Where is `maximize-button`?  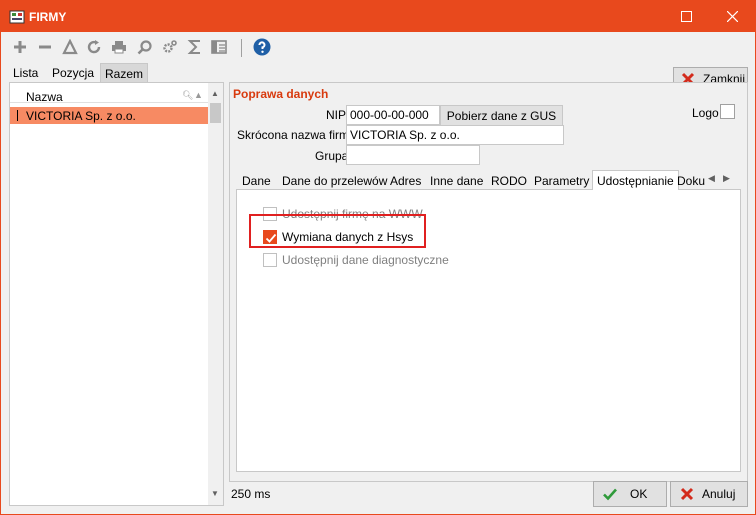
maximize-button is located at coordinates (686, 16).